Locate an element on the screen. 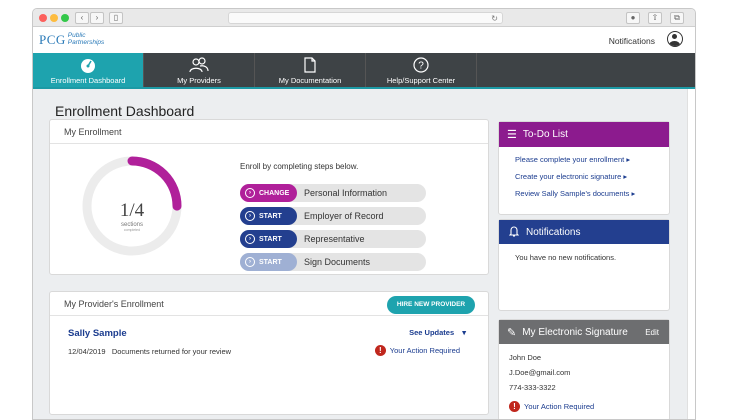 Image resolution: width=746 pixels, height=420 pixels. todo-item: Create your electronic signature ▸ is located at coordinates (571, 176).